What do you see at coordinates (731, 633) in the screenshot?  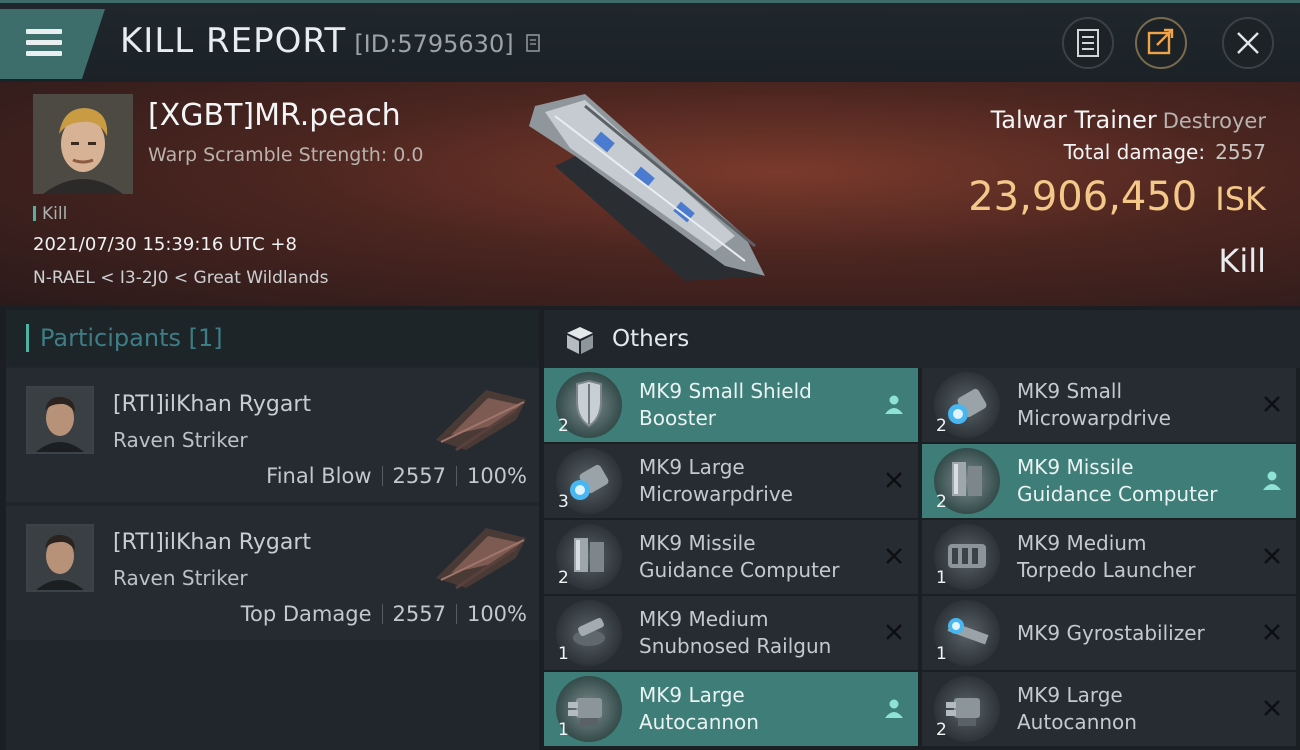 I see `equipment-item: 1 MK9 Medium Snubnosed Railgun` at bounding box center [731, 633].